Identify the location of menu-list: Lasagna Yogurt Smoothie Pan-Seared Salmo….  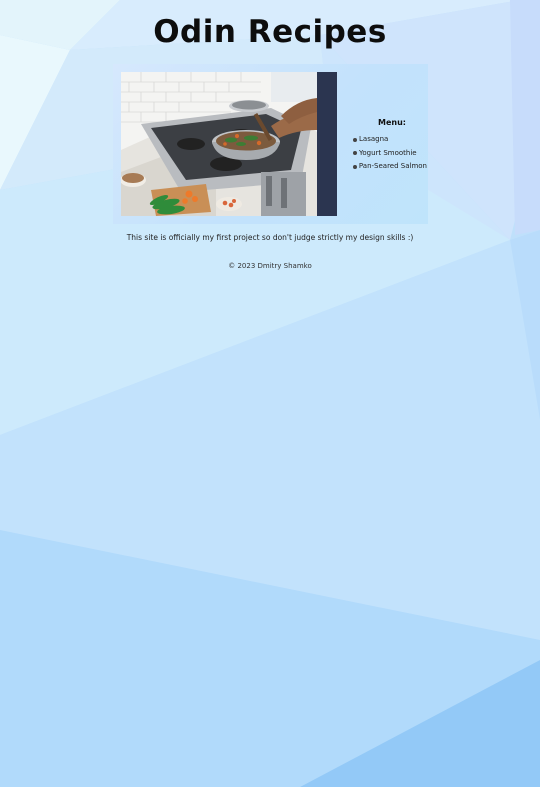
(386, 153).